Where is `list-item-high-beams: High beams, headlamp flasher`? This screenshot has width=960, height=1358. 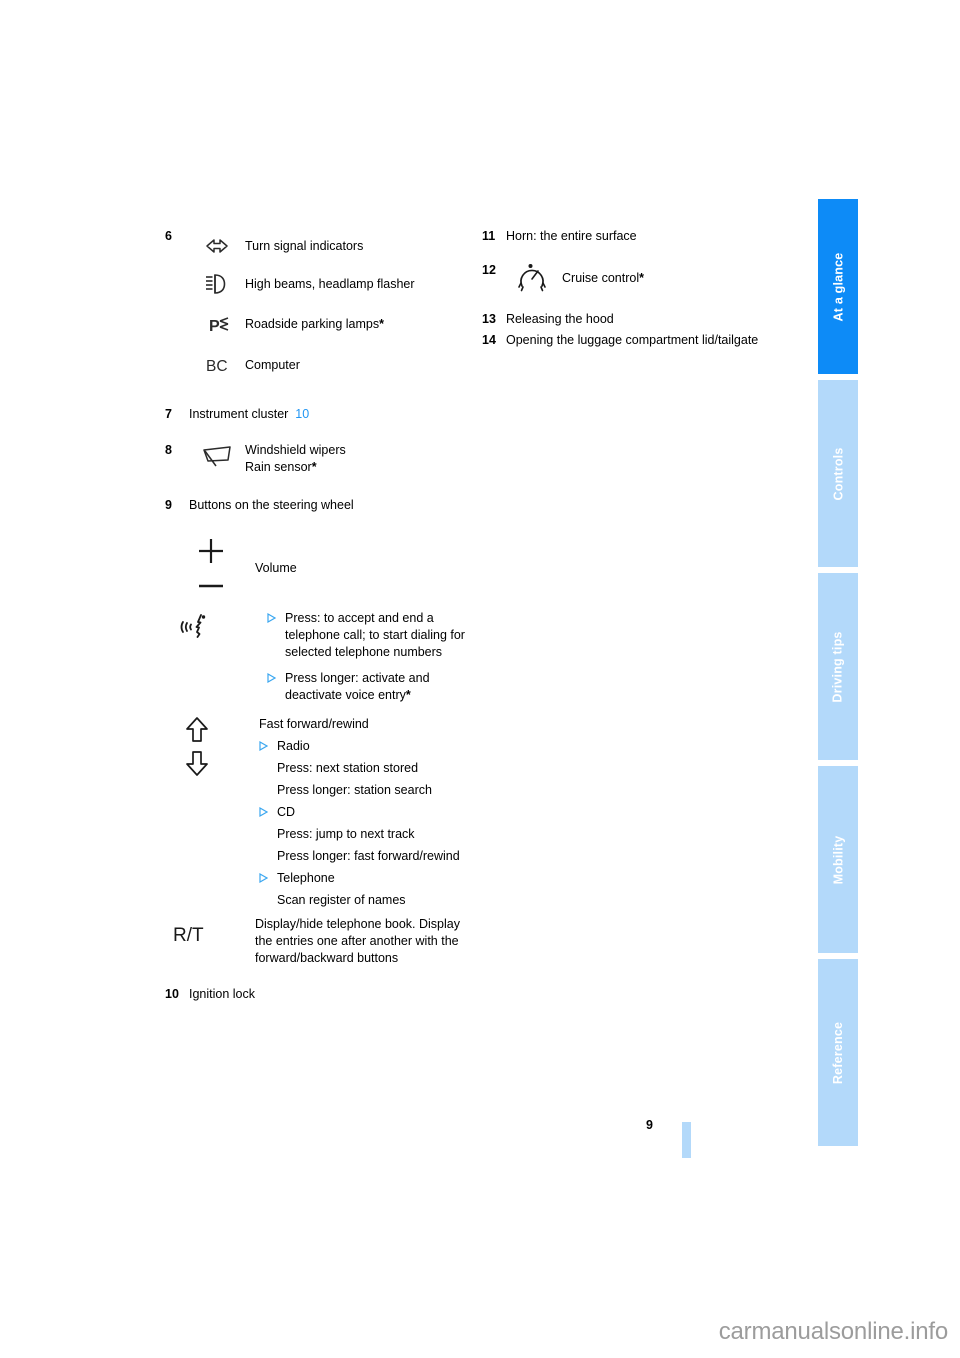
list-item-high-beams: High beams, headlamp flasher is located at coordinates (327, 284).